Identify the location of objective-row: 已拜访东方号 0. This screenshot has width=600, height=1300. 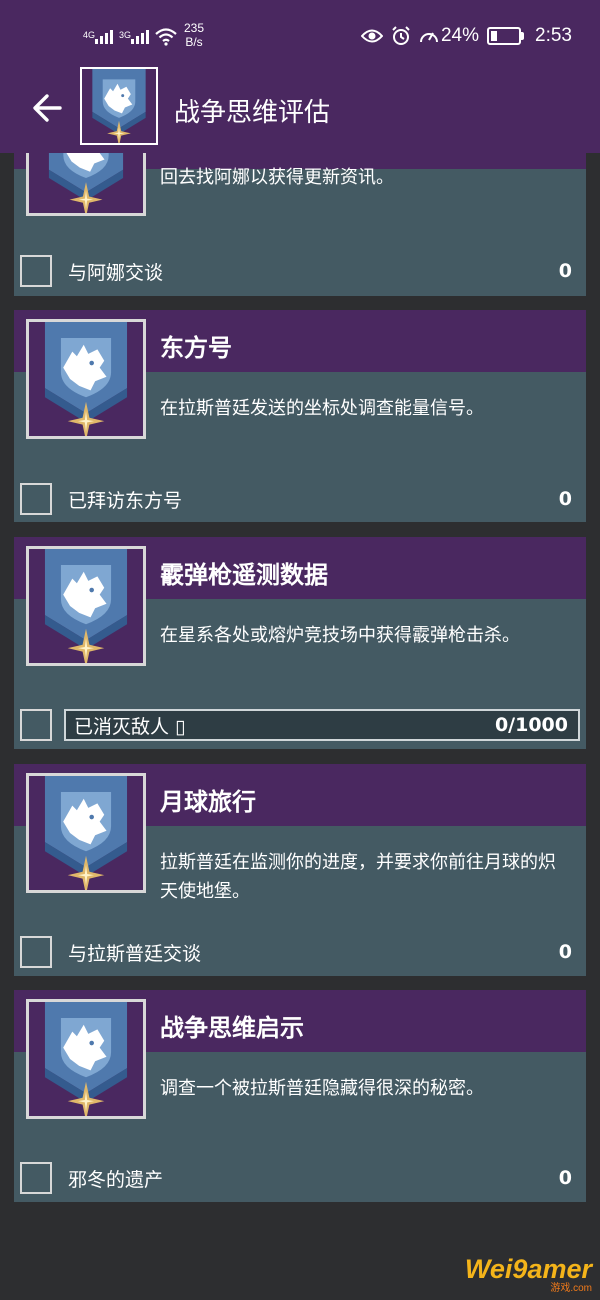
(300, 499).